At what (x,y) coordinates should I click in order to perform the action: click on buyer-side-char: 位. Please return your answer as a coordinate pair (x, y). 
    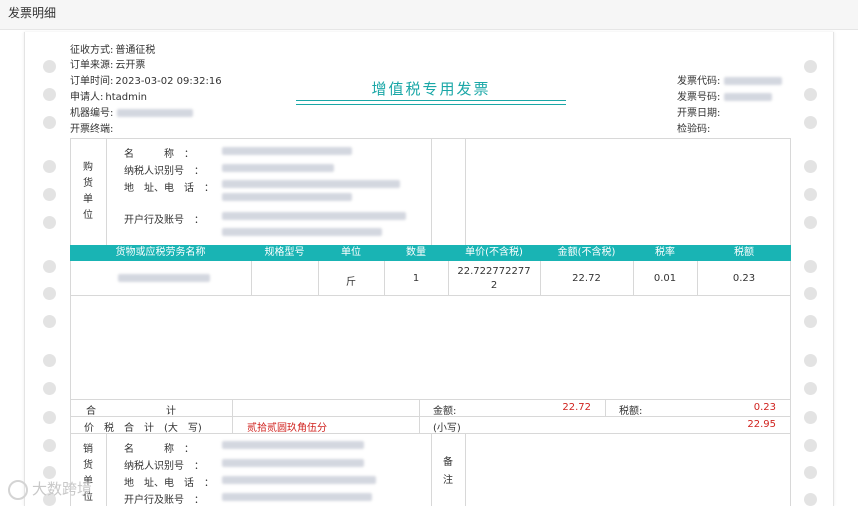
    Looking at the image, I should click on (88, 215).